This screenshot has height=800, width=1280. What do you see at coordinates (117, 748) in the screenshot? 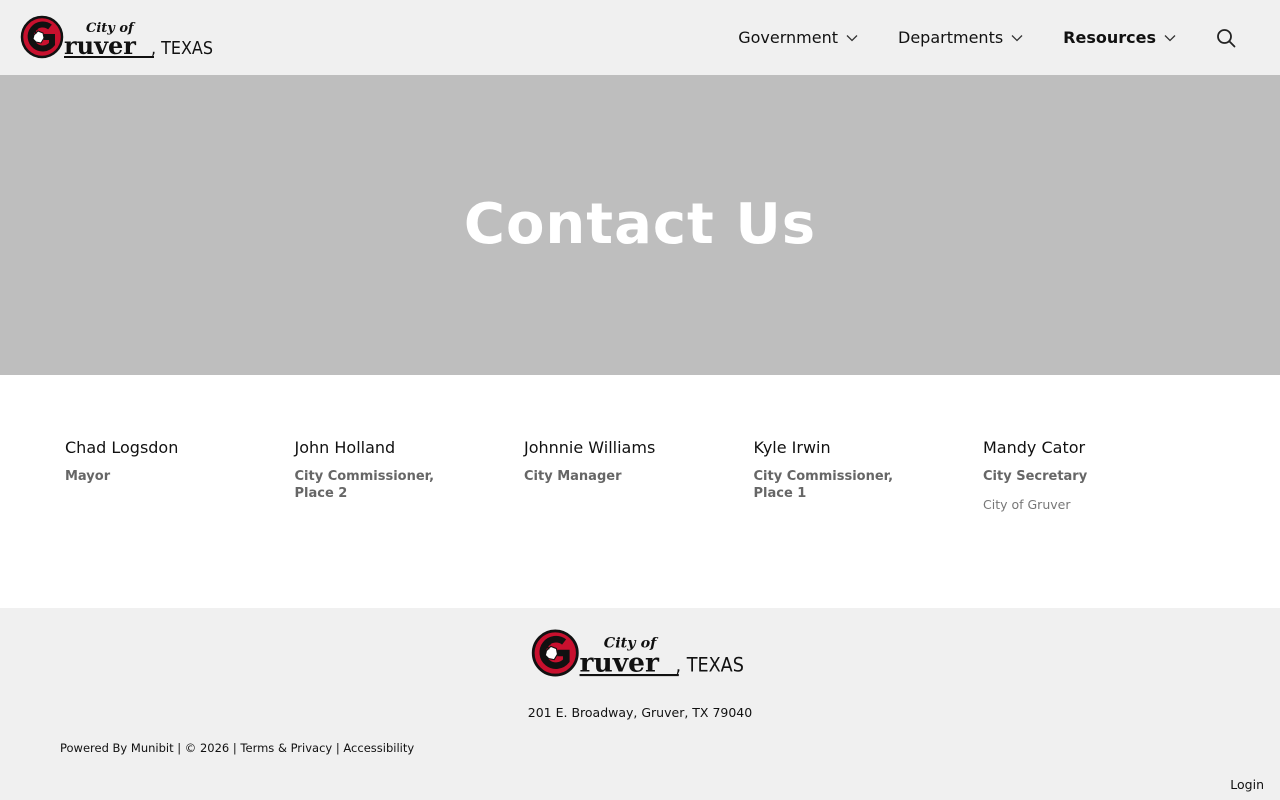
I see `powered-by-link: Powered By Munibit` at bounding box center [117, 748].